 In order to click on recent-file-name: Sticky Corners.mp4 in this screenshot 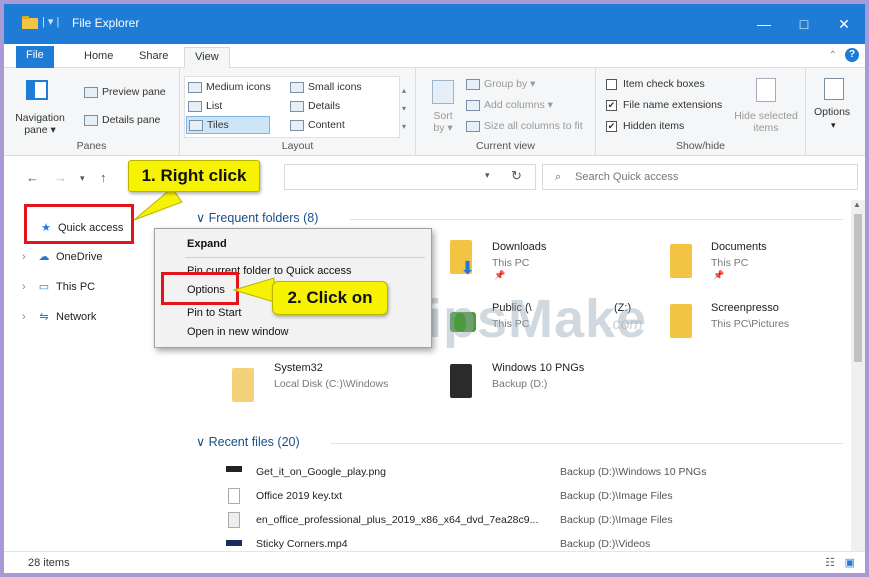, I will do `click(302, 544)`.